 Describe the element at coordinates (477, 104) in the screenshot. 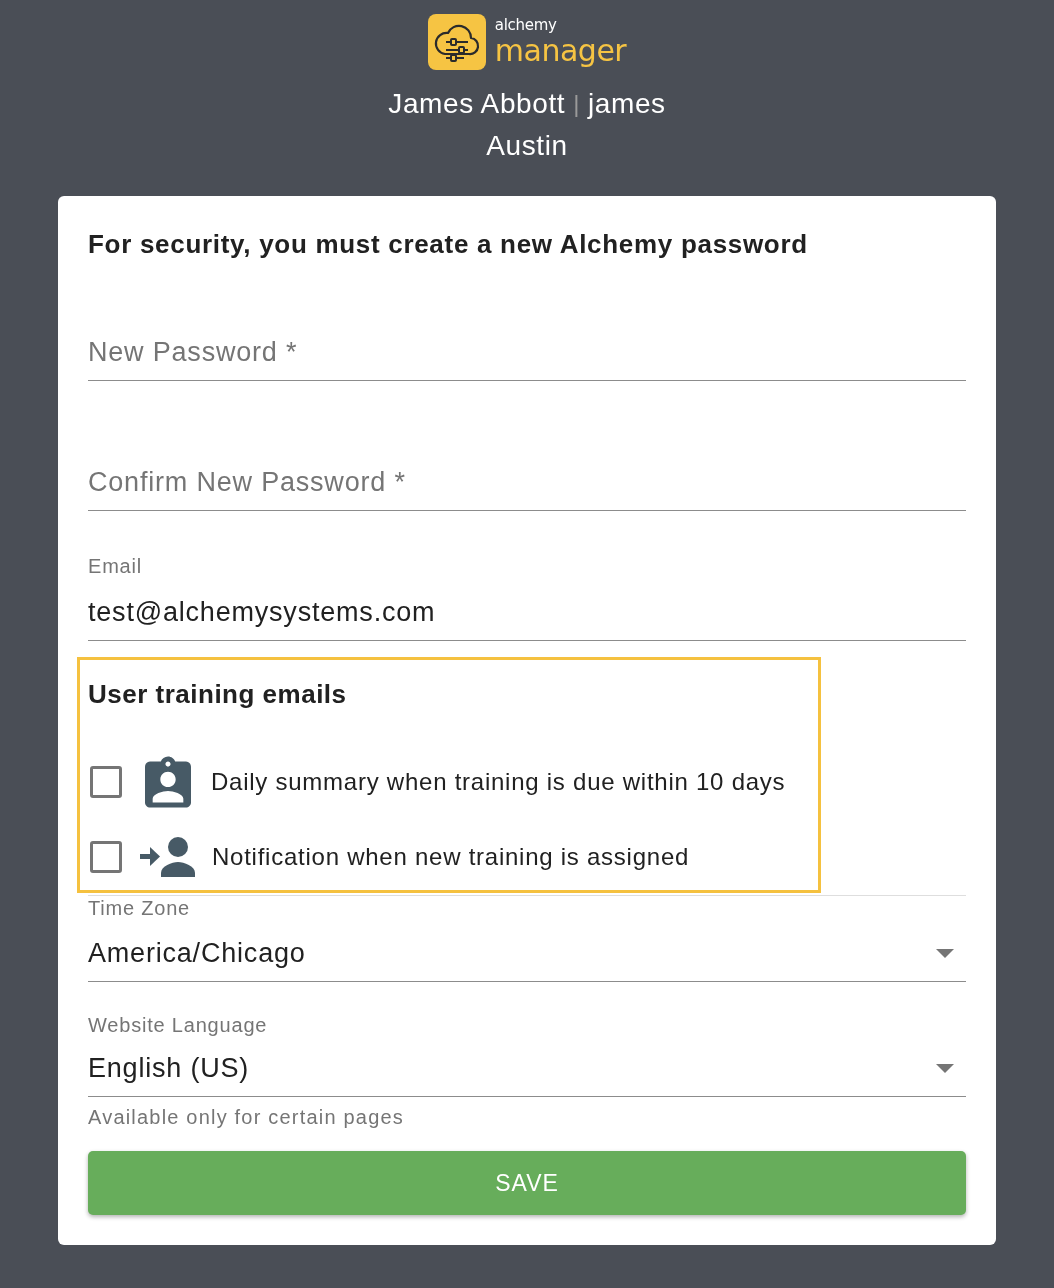

I see `user-full-name: James Abbott` at that location.